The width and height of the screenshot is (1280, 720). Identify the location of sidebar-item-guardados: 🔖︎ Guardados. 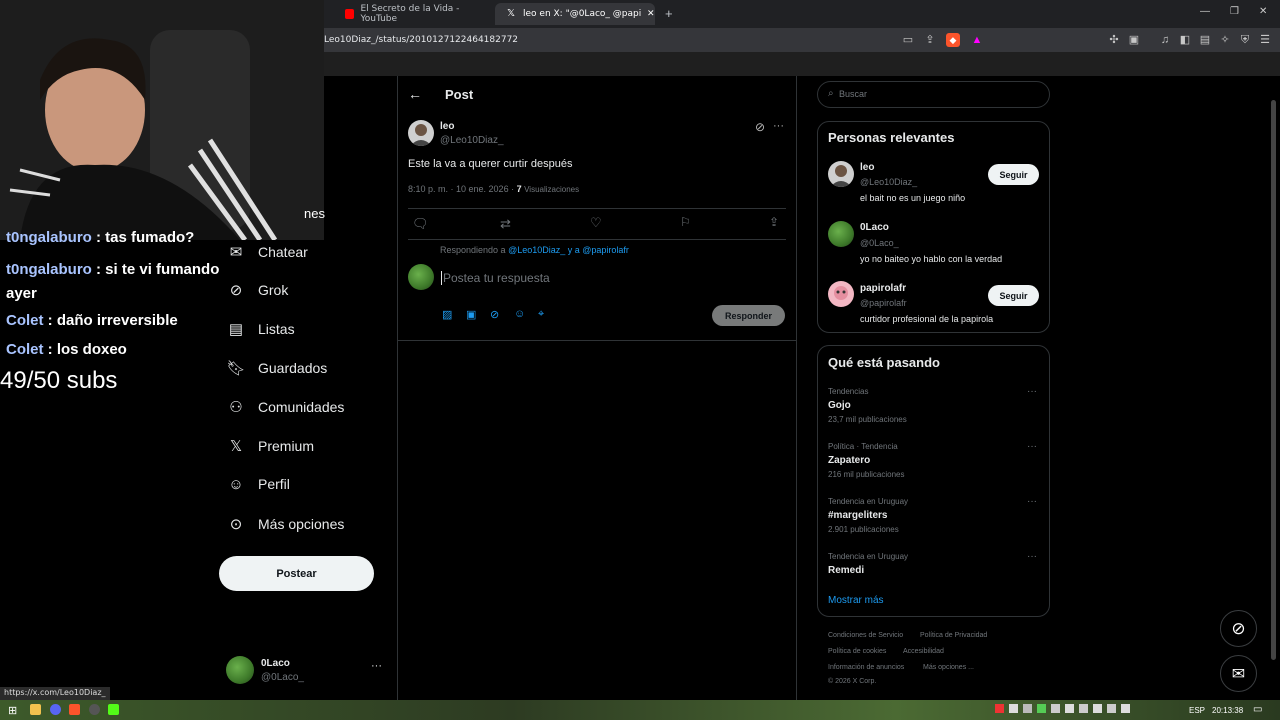
(276, 368).